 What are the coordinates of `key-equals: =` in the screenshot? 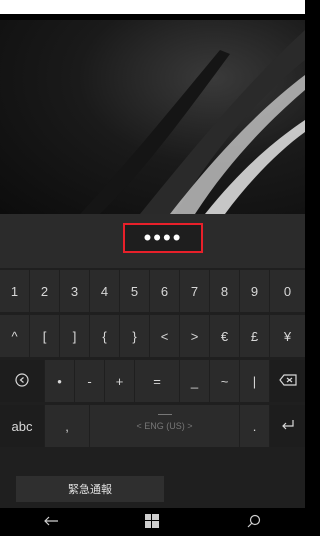 It's located at (157, 381).